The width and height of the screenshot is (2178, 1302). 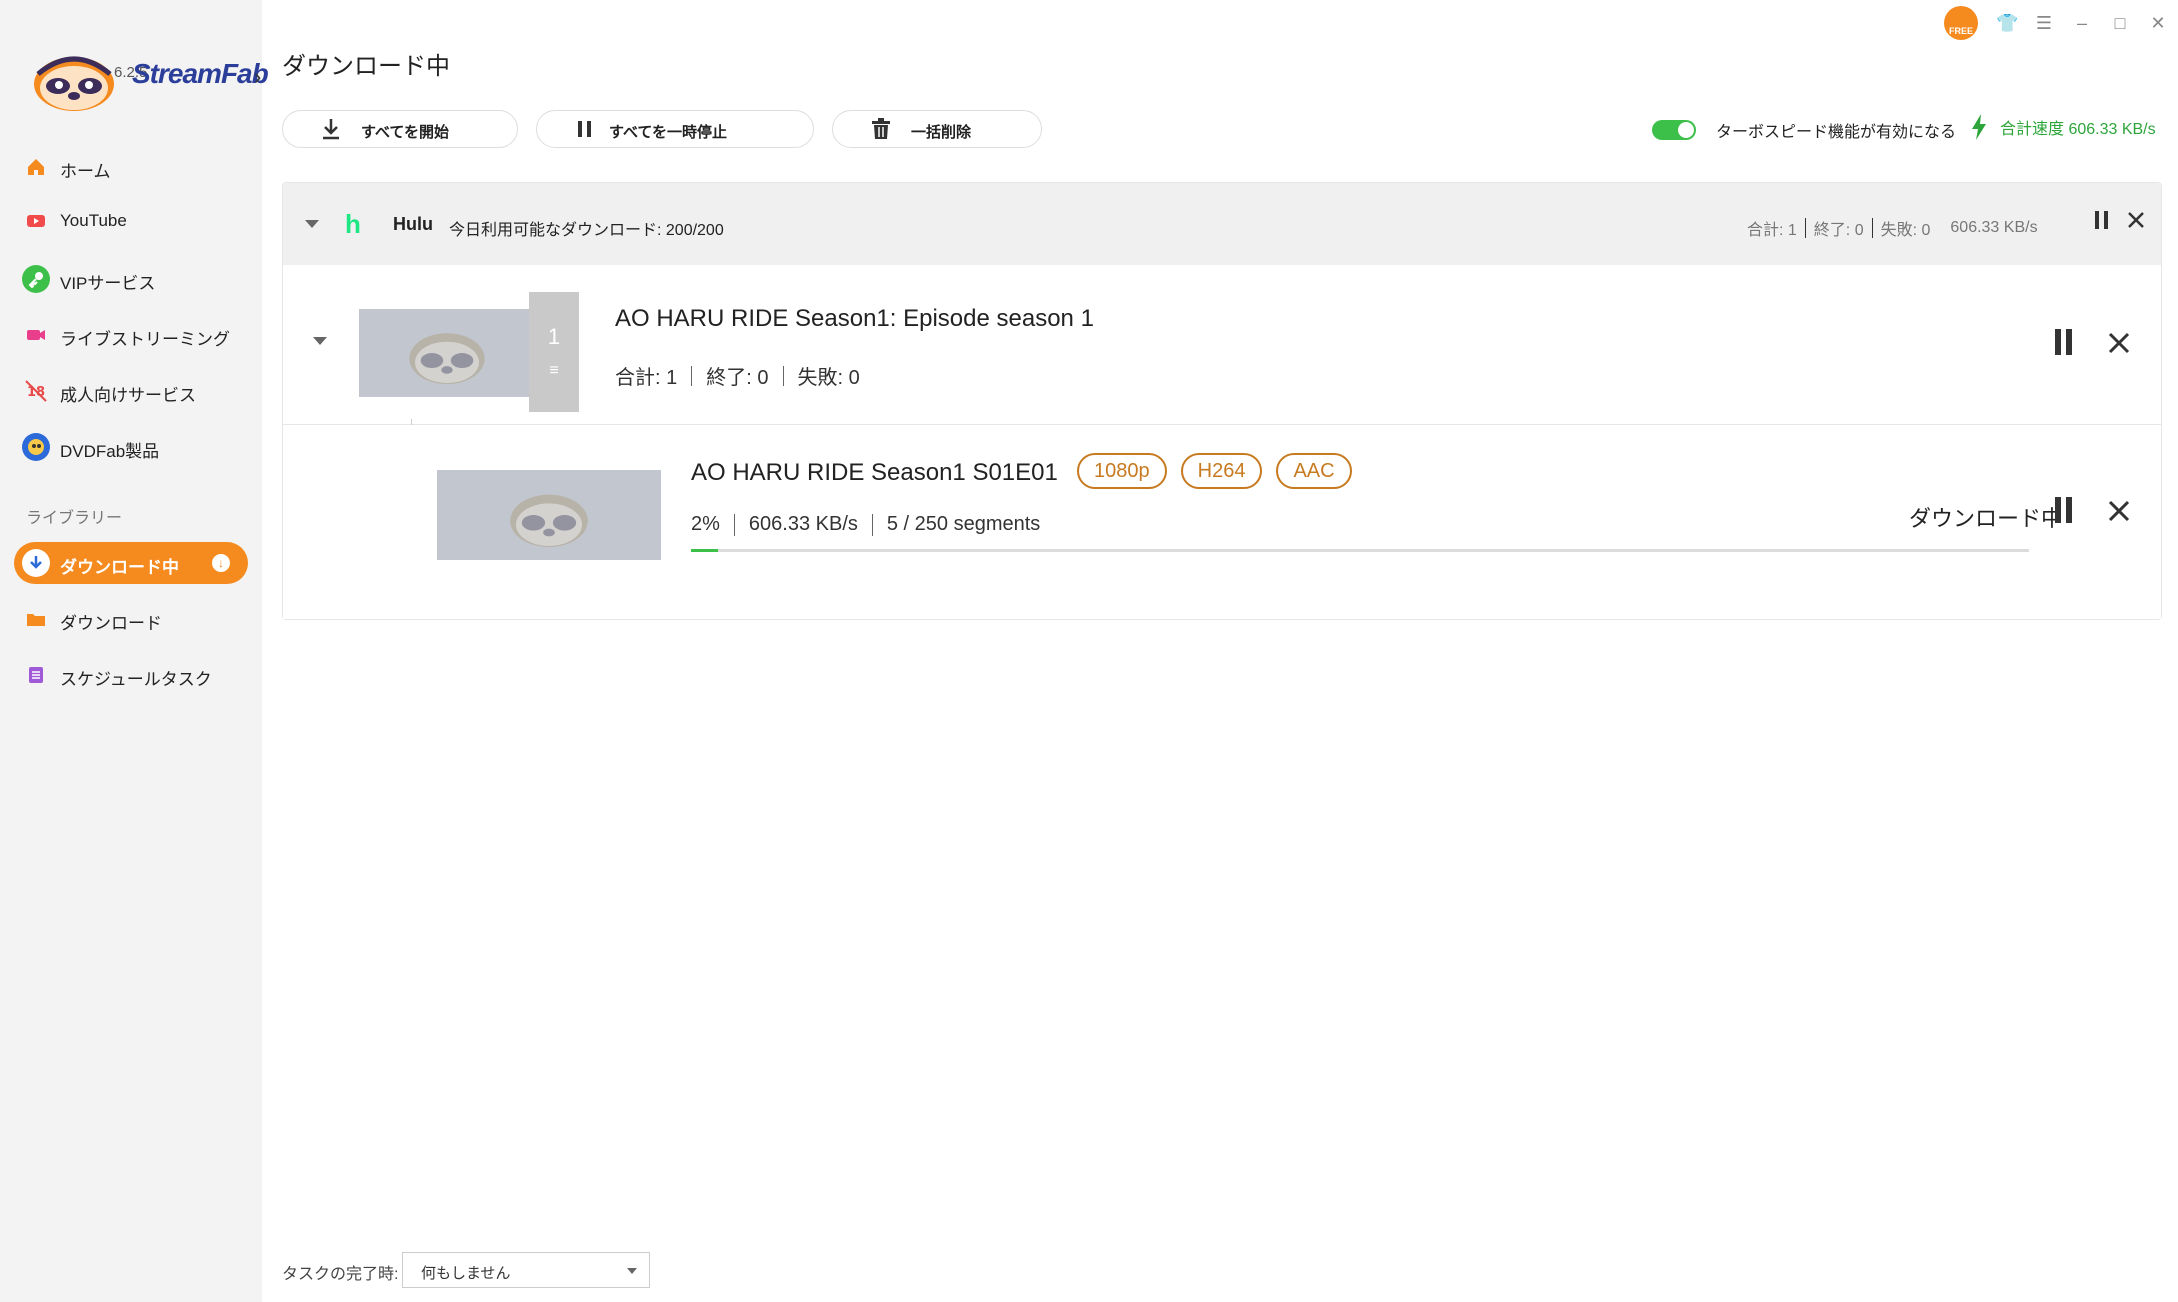 What do you see at coordinates (2078, 129) in the screenshot?
I see `total-speed-value: 合計速度 606.33 KB/s` at bounding box center [2078, 129].